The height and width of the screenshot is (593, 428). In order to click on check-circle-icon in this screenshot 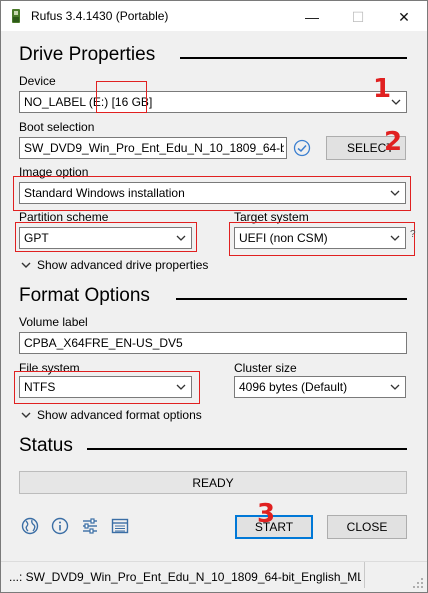, I will do `click(302, 148)`.